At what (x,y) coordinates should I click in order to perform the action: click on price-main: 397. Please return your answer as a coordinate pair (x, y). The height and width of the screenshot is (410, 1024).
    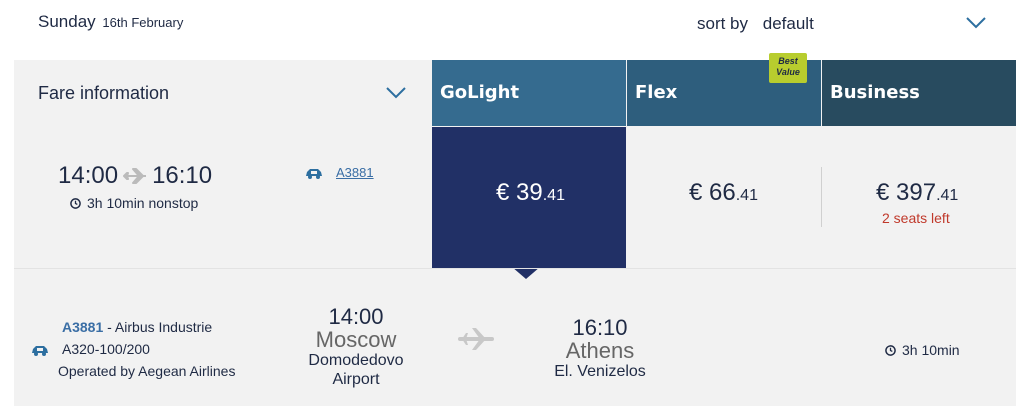
    Looking at the image, I should click on (916, 192).